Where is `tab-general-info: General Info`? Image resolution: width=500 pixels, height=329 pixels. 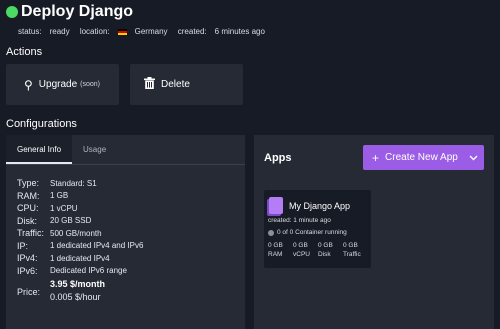 tab-general-info: General Info is located at coordinates (39, 149).